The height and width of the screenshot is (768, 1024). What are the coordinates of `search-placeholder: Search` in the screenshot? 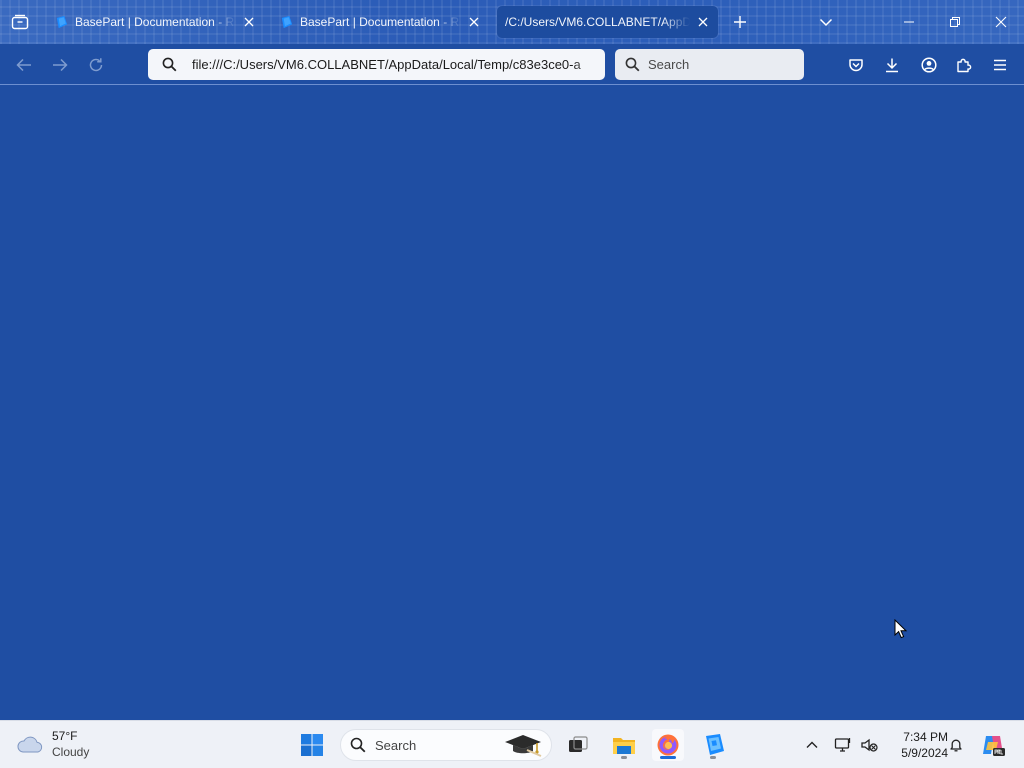 It's located at (669, 64).